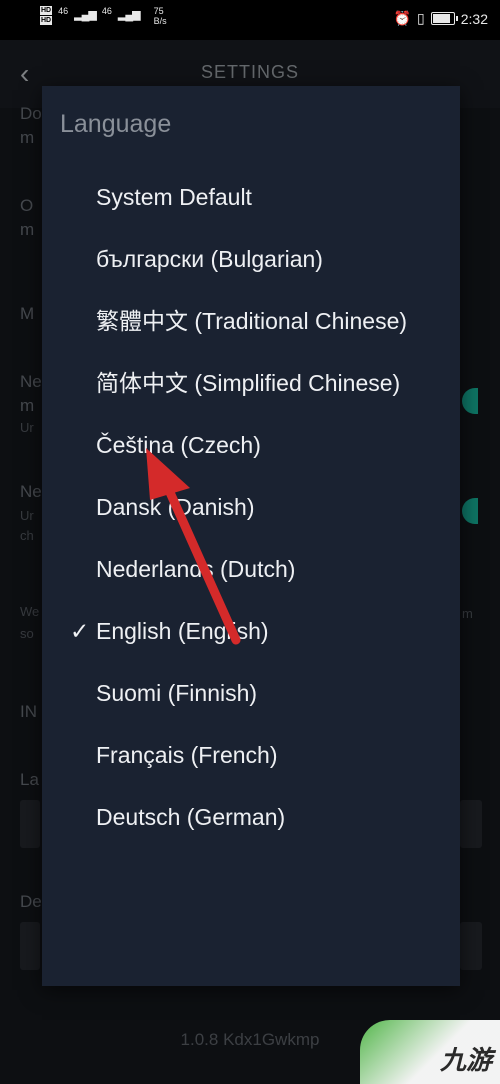 This screenshot has height=1084, width=500. I want to click on status-left: HD HD 46 ▂▄▆ 46 ▂▄▆ 75 B/s, so click(103, 16).